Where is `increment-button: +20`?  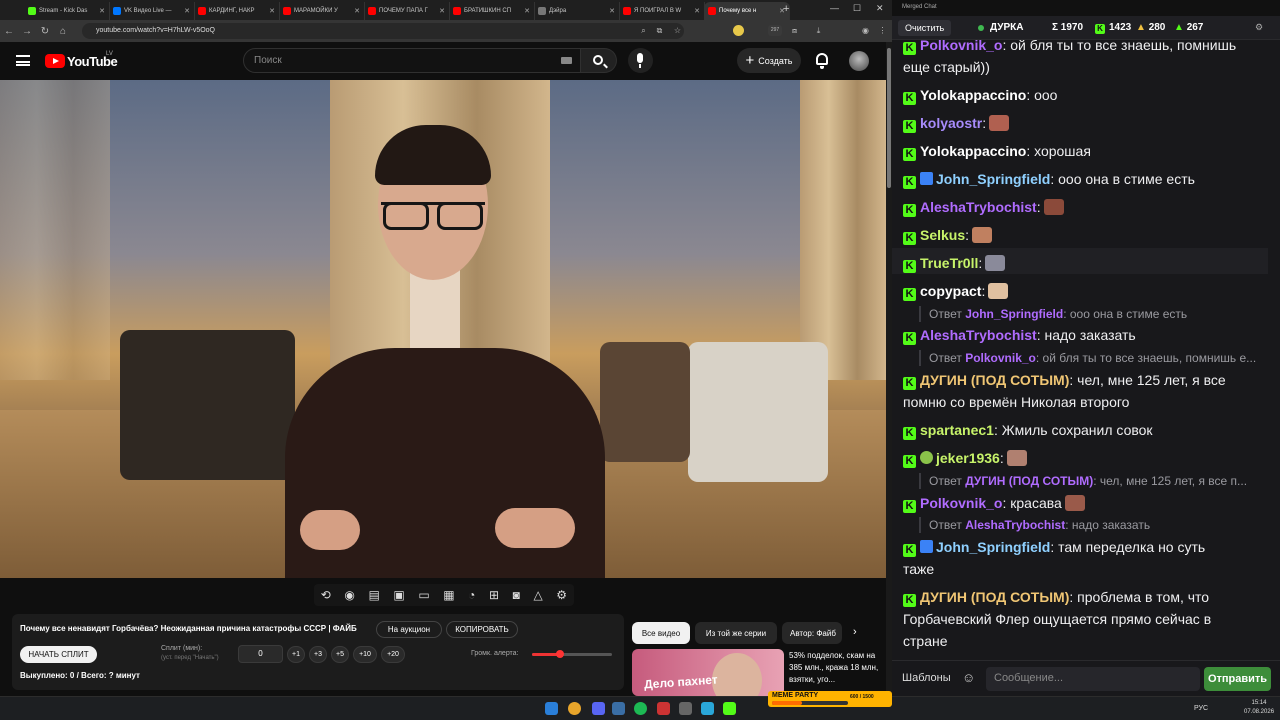
increment-button: +20 is located at coordinates (393, 654).